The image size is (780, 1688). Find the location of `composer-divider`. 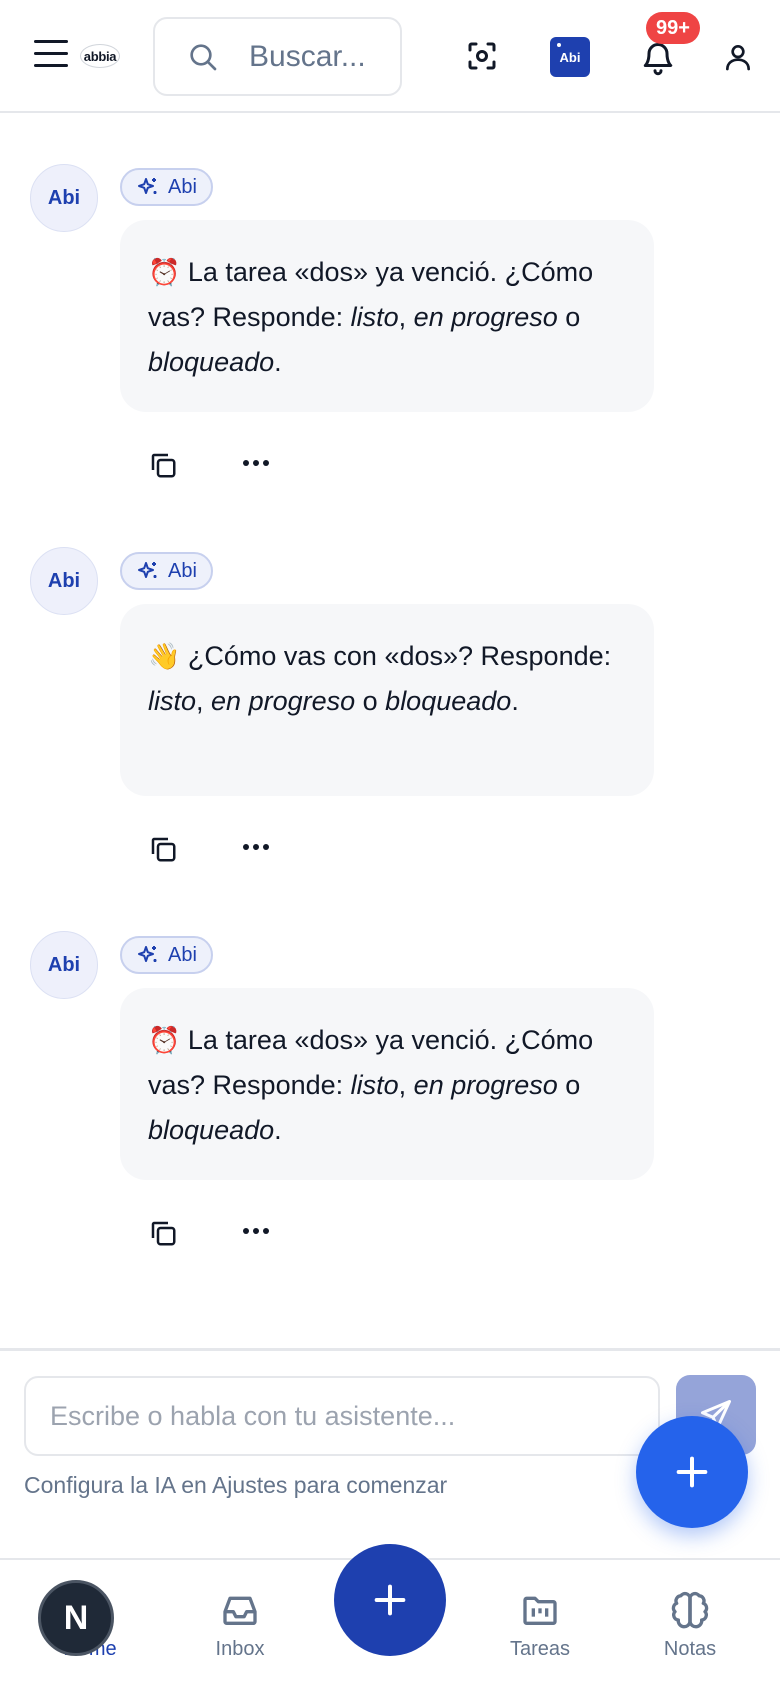

composer-divider is located at coordinates (390, 1349).